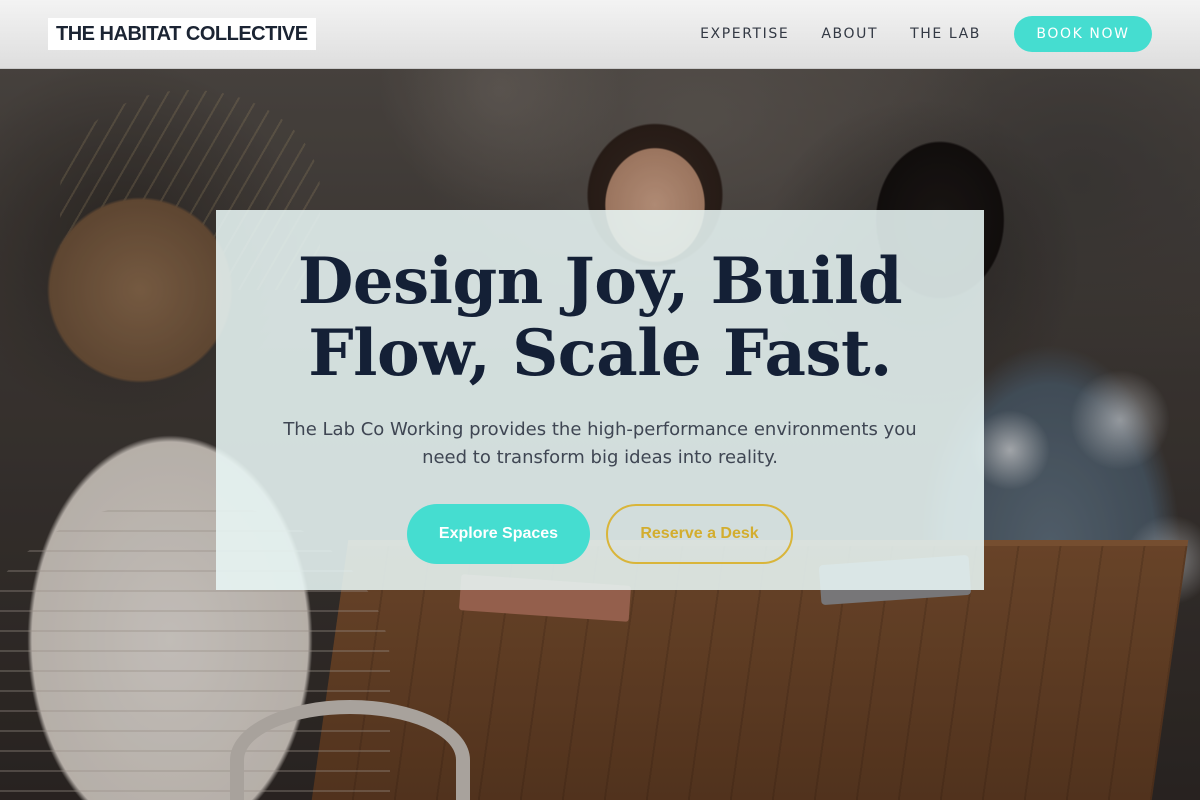  What do you see at coordinates (744, 34) in the screenshot?
I see `nav-link-expertise: EXPERTISE` at bounding box center [744, 34].